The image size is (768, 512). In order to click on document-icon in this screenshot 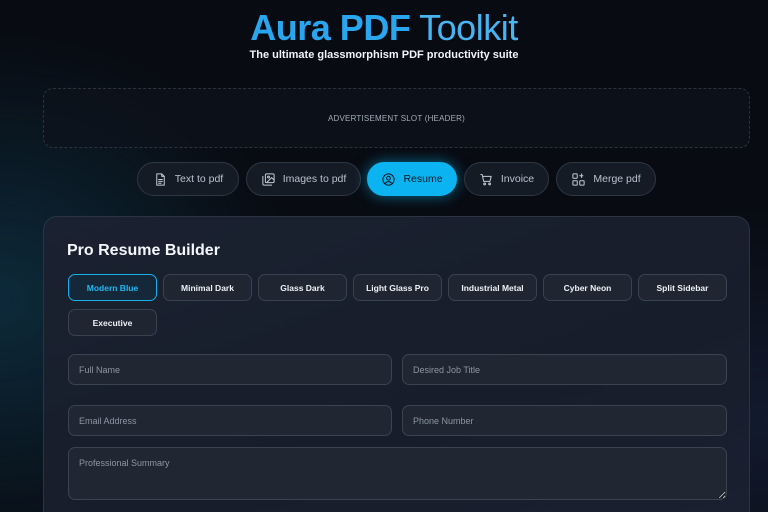, I will do `click(160, 179)`.